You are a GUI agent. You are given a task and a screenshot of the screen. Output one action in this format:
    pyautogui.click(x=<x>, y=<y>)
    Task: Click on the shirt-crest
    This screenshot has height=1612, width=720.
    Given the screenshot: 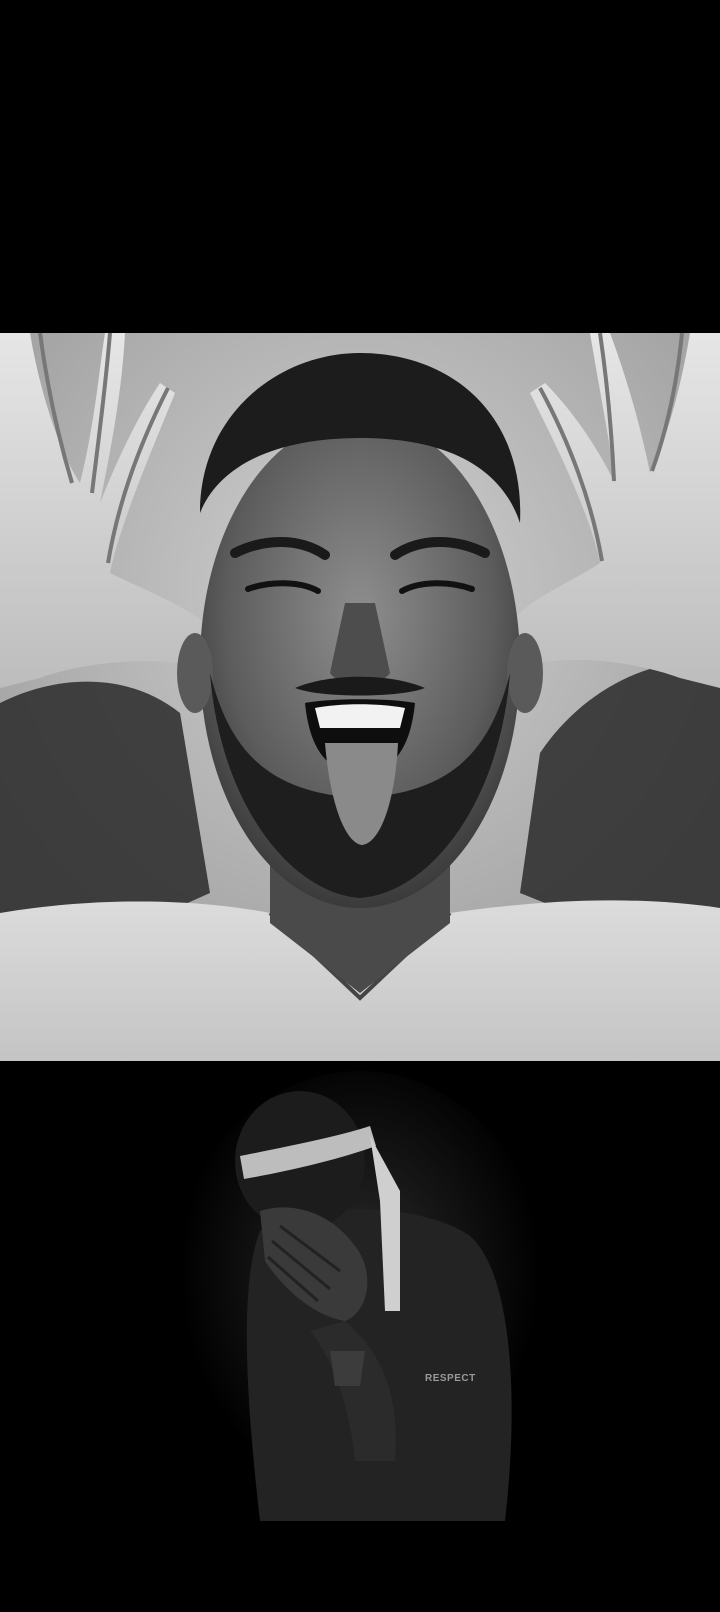 What is the action you would take?
    pyautogui.click(x=347, y=1368)
    